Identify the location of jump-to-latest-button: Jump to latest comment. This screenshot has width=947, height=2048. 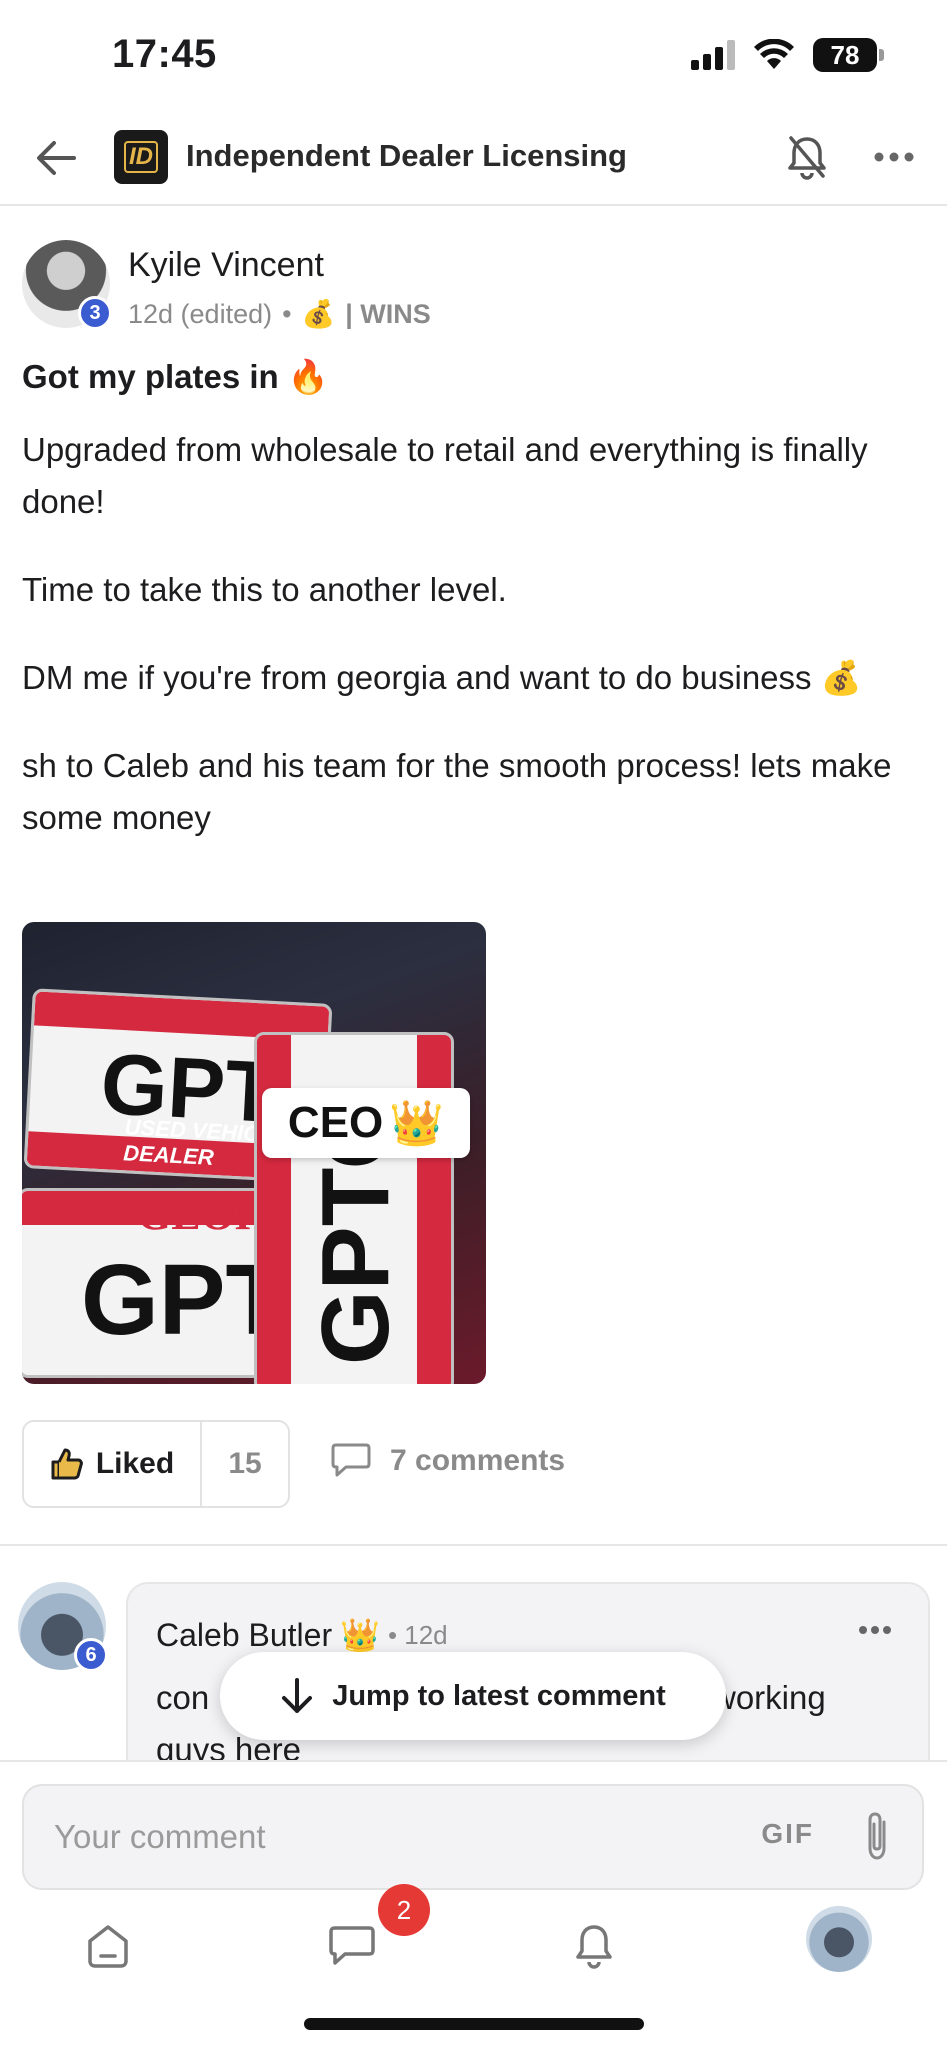
(473, 1696).